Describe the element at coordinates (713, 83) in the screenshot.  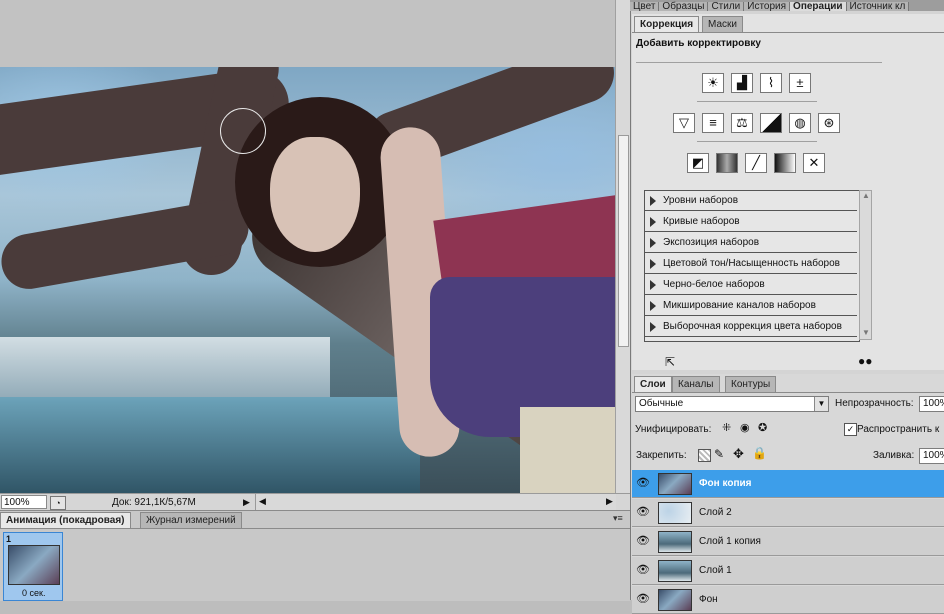
I see `brightness-icon: ☀` at that location.